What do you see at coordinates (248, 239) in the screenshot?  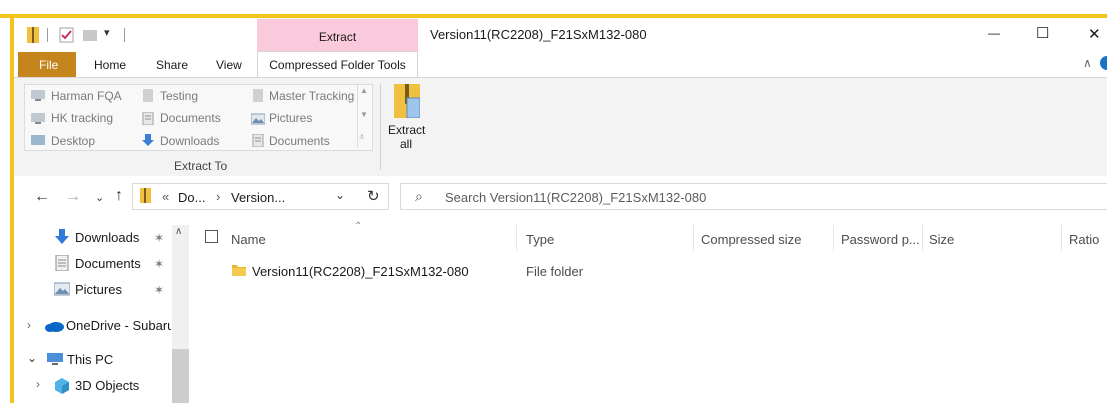 I see `column-header-name: Name` at bounding box center [248, 239].